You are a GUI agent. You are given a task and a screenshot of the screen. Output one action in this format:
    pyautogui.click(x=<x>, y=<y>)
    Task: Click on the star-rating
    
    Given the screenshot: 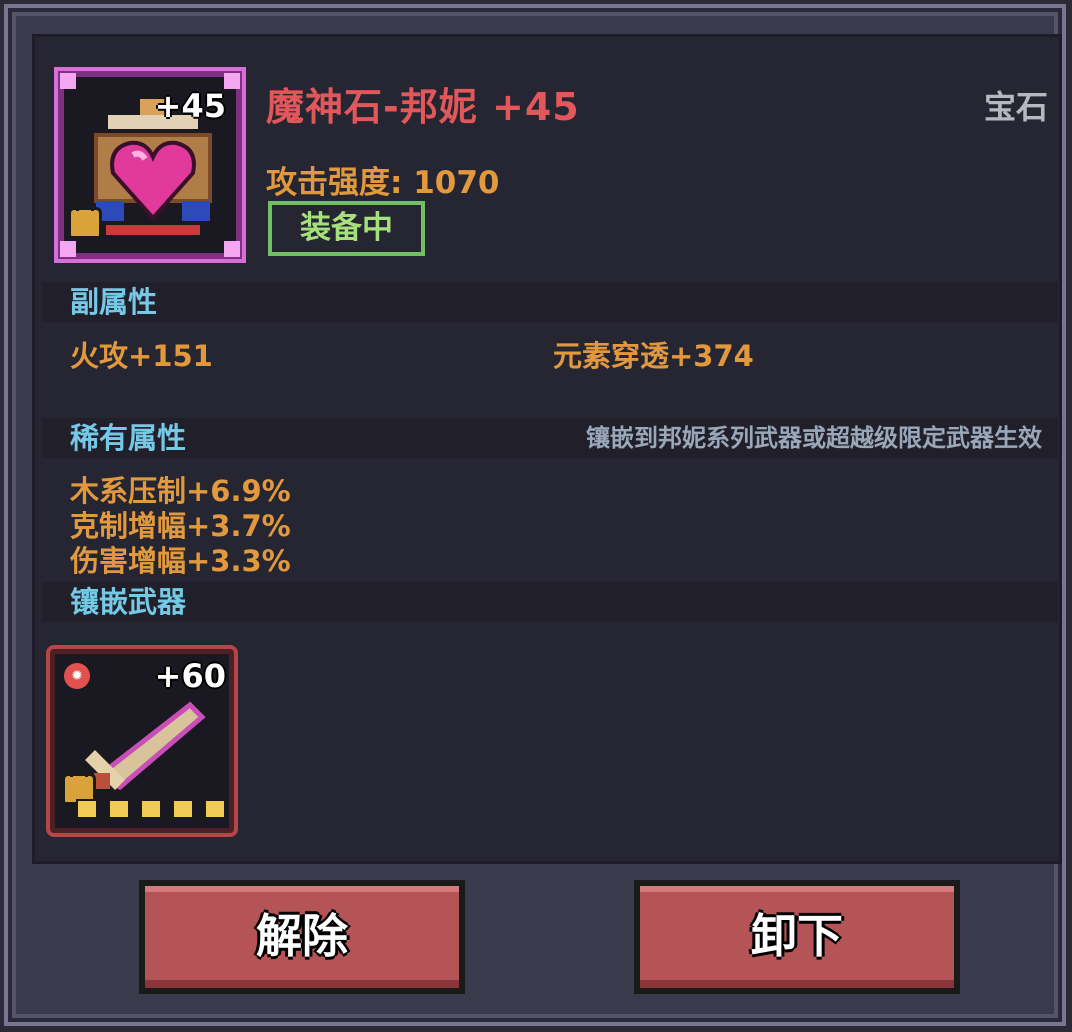 What is the action you would take?
    pyautogui.click(x=151, y=809)
    